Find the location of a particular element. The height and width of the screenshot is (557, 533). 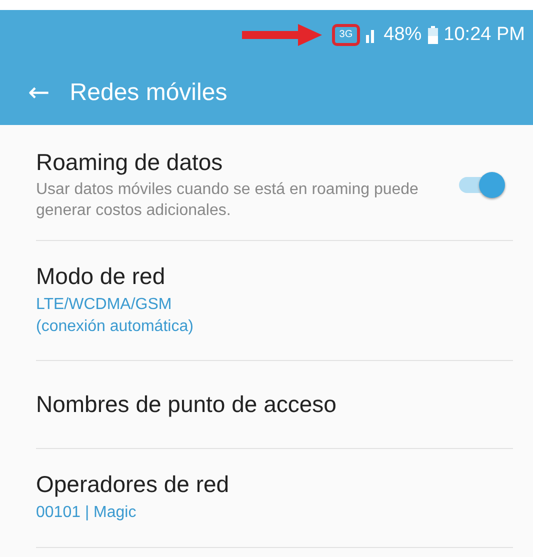

annotation-arrow-icon is located at coordinates (282, 35).